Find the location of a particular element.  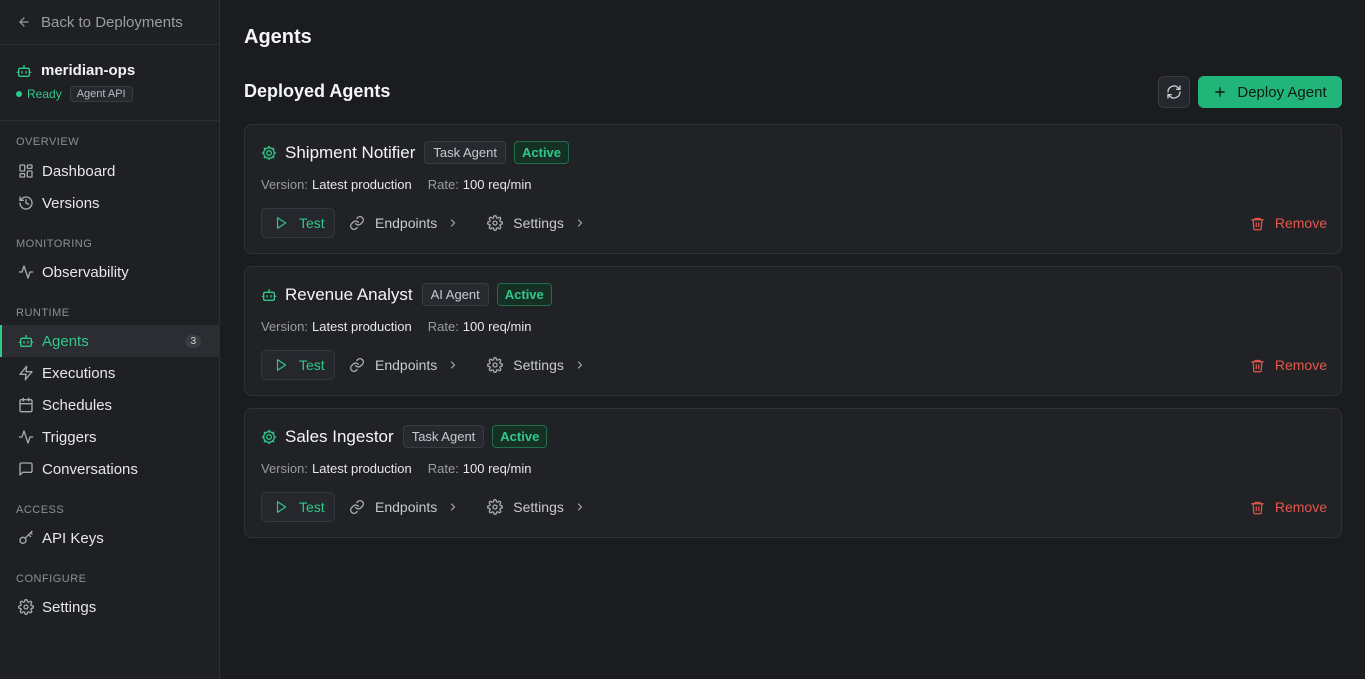

section-label-overview: OVERVIEW is located at coordinates (48, 142).